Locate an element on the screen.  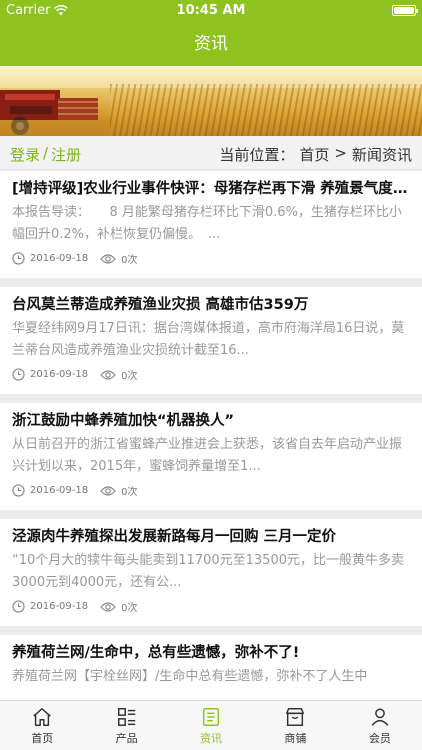
nav-bar: 资讯 is located at coordinates (211, 44).